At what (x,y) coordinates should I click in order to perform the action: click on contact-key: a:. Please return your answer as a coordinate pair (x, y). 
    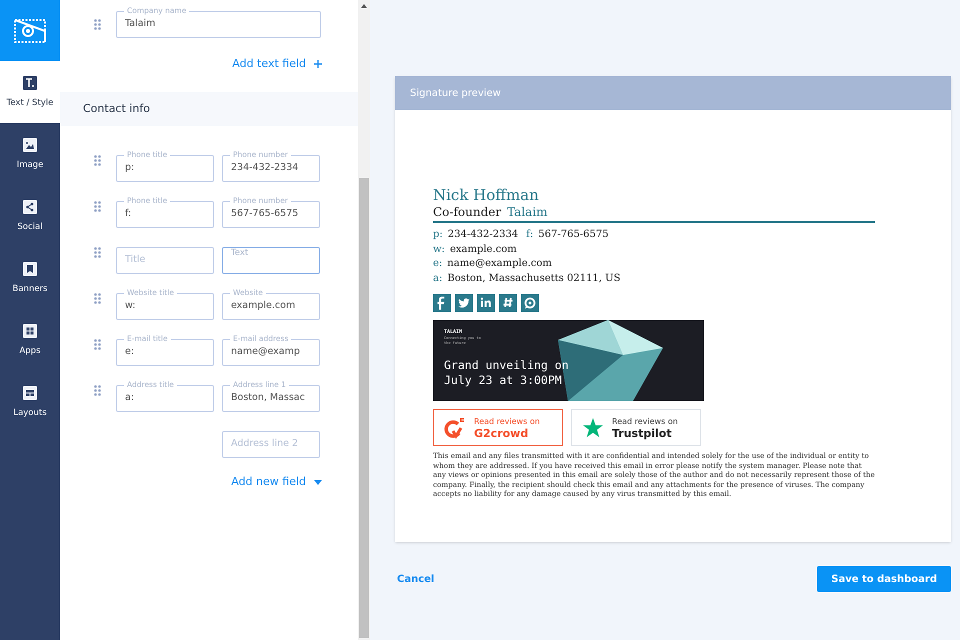
    Looking at the image, I should click on (437, 279).